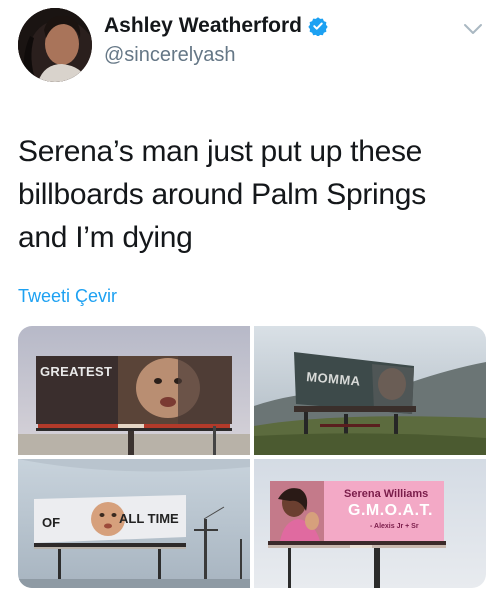 The image size is (500, 600). I want to click on tweet-text-line: Serena’s man just put up these, so click(220, 151).